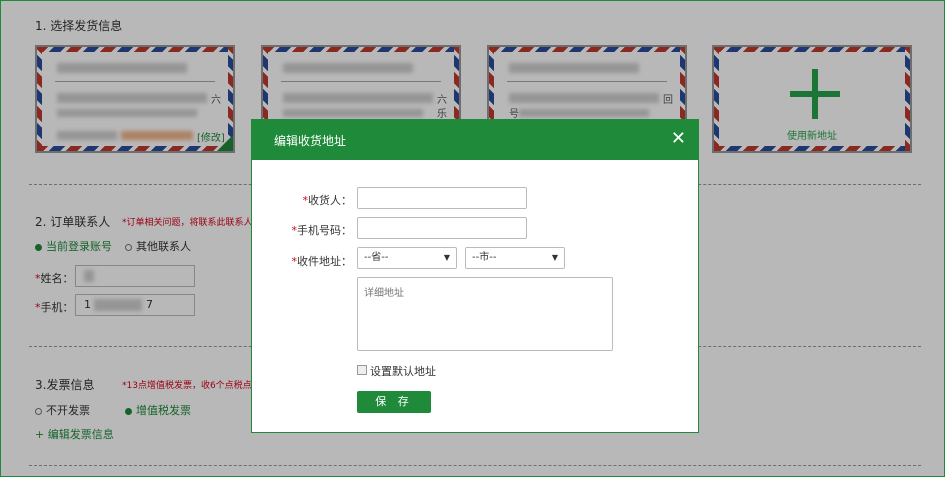 The image size is (945, 477). Describe the element at coordinates (442, 228) in the screenshot. I see `phone-number-input` at that location.